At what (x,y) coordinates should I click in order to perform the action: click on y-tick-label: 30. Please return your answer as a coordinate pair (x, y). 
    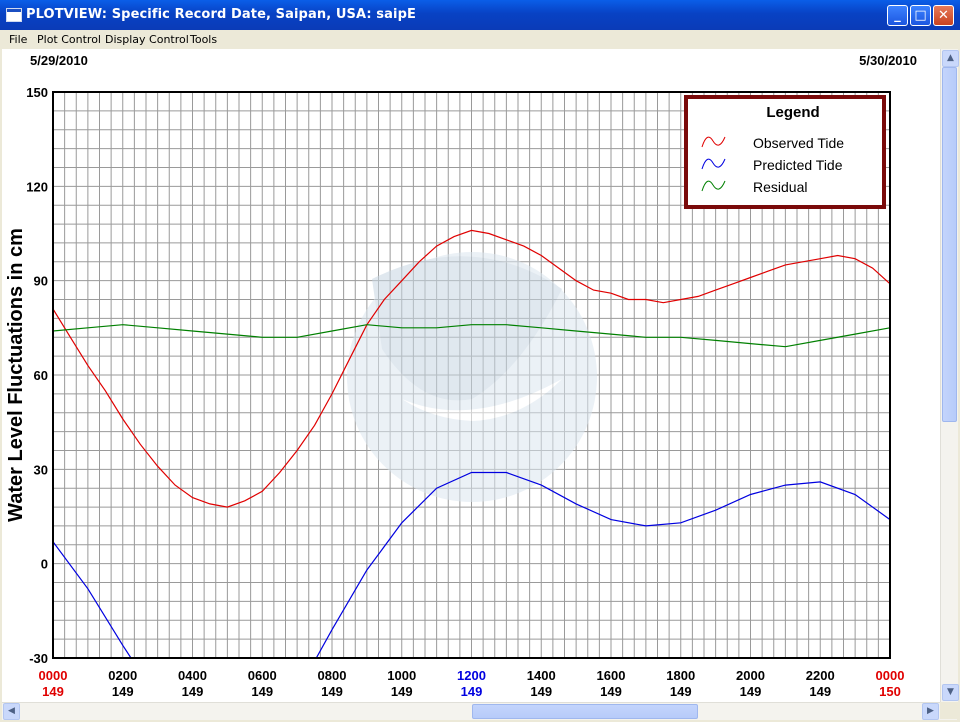
    Looking at the image, I should click on (41, 469).